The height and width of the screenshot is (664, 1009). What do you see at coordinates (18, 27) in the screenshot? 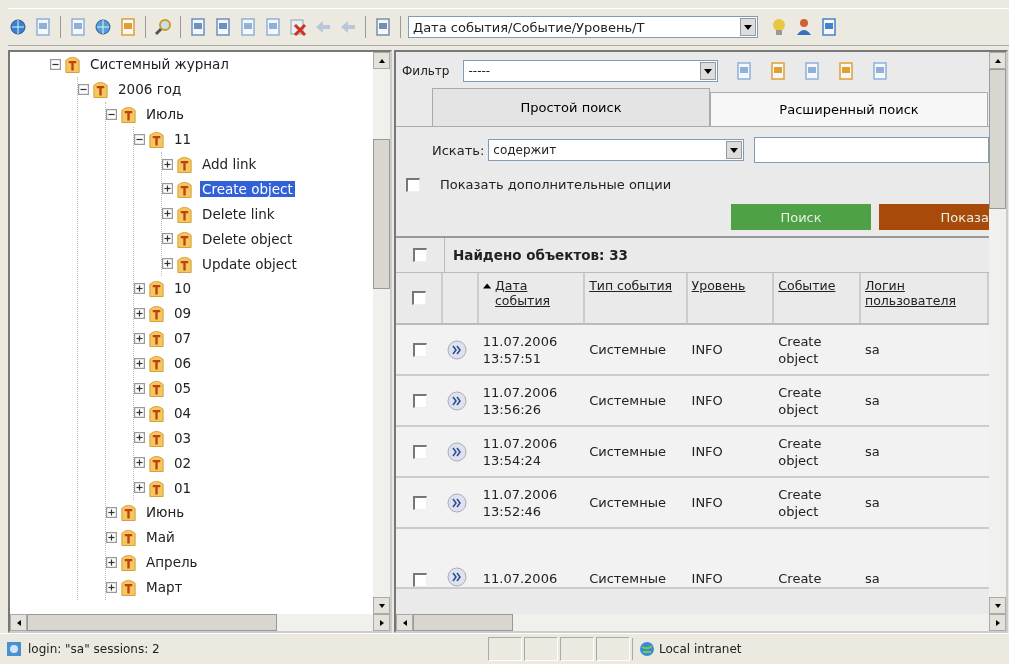
I see `globe-icon` at bounding box center [18, 27].